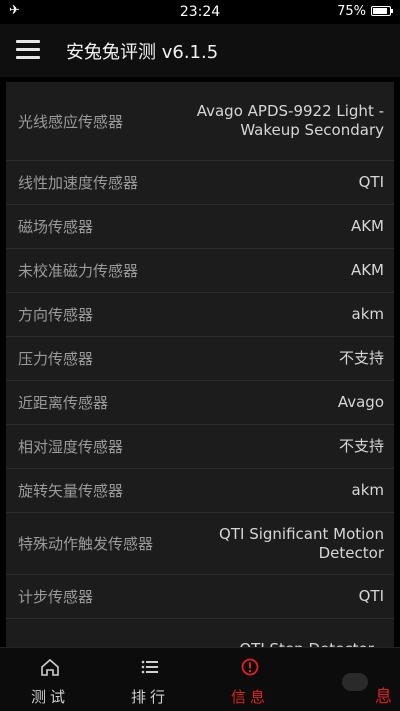 The image size is (400, 711). I want to click on app-bar: 安兔兔评测 v6.1.5, so click(200, 50).